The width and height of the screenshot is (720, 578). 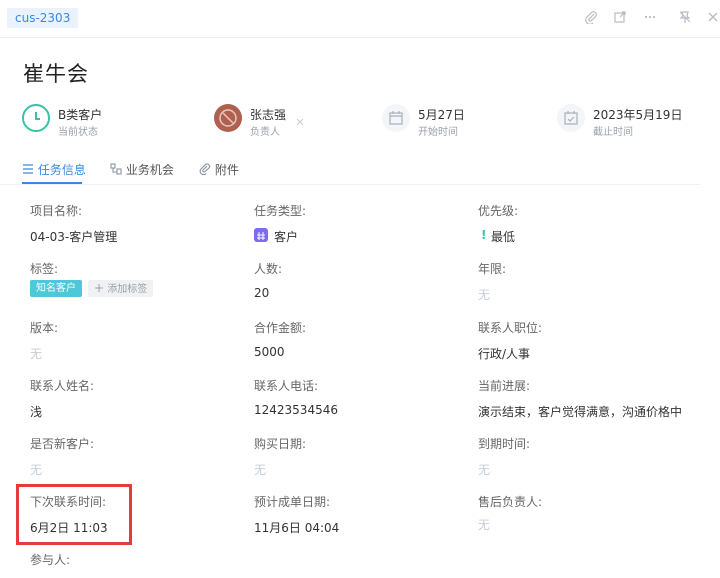 I want to click on field-label-years: 年限:, so click(x=492, y=269).